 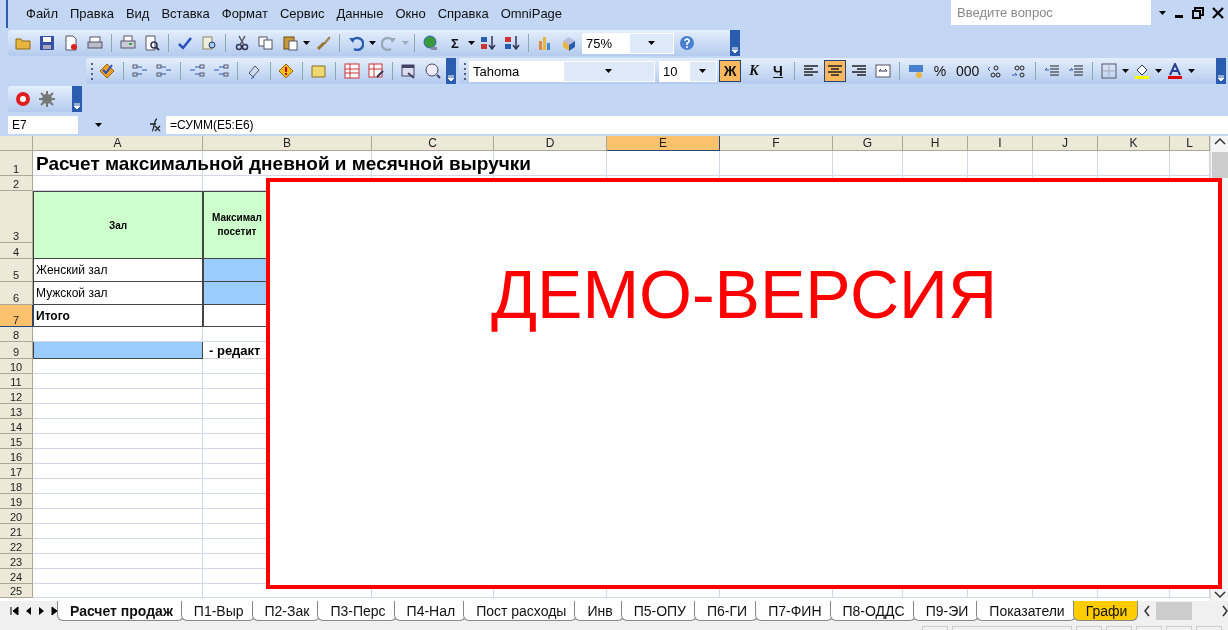 I want to click on menu-item: Окно, so click(x=410, y=14).